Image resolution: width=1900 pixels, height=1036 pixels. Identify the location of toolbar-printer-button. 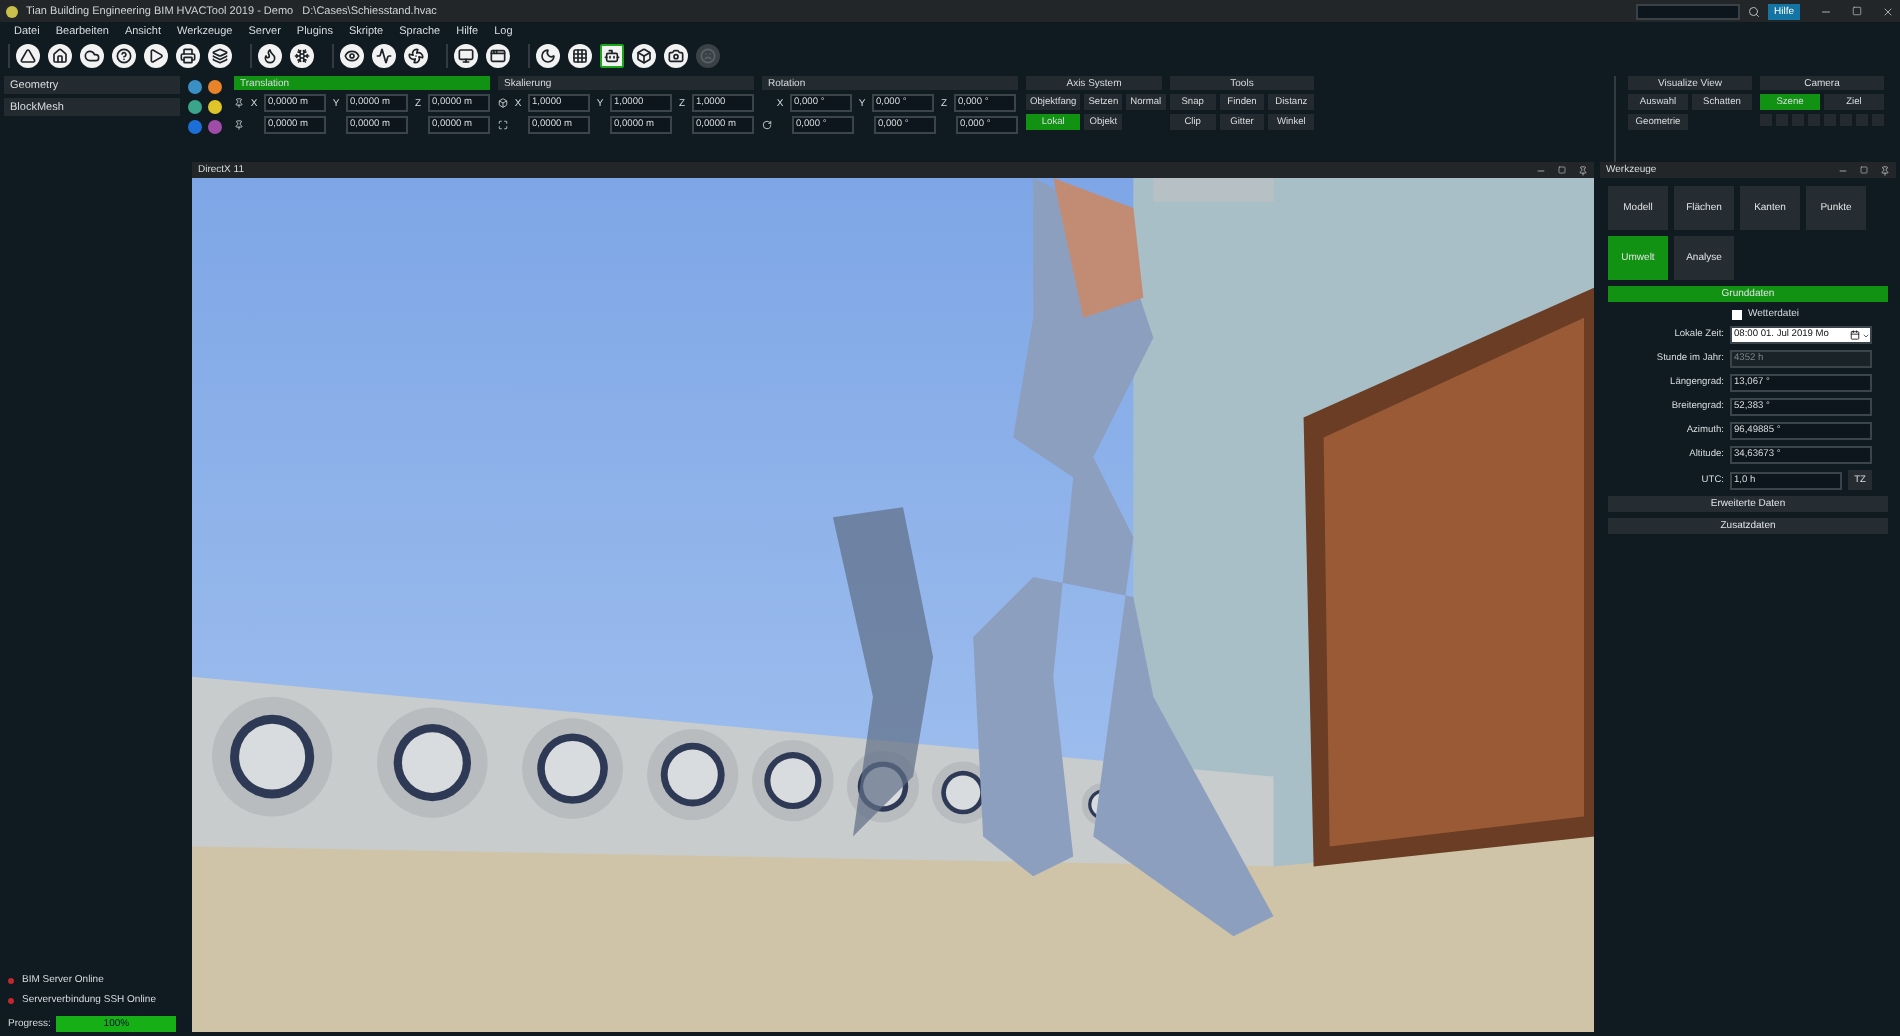
(188, 56).